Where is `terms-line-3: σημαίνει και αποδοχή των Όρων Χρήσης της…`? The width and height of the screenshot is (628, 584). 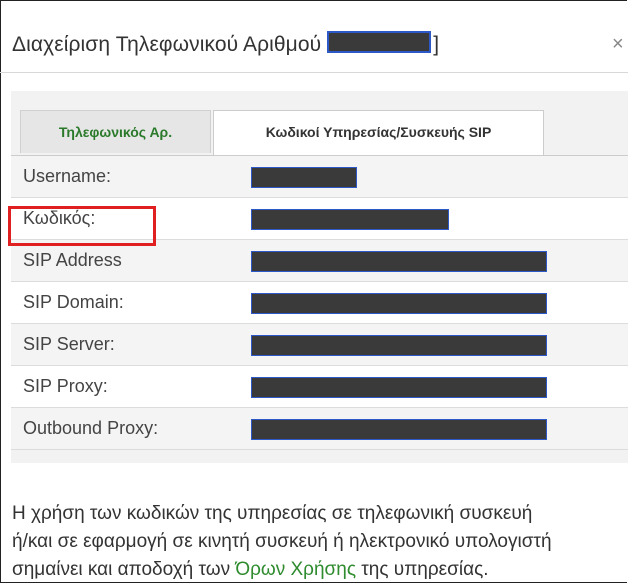 terms-line-3: σημαίνει και αποδοχή των Όρων Χρήσης της… is located at coordinates (319, 570).